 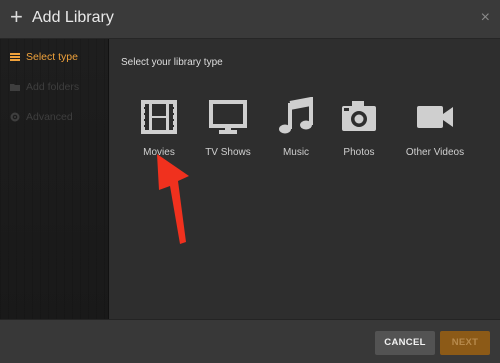 What do you see at coordinates (16, 16) in the screenshot?
I see `plus-icon: +` at bounding box center [16, 16].